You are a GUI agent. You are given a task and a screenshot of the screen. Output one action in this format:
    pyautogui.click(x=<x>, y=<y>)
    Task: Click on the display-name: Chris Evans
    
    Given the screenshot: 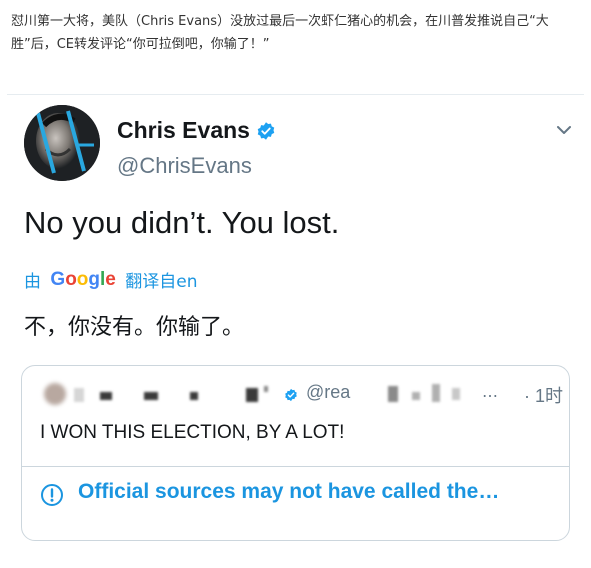 What is the action you would take?
    pyautogui.click(x=183, y=130)
    